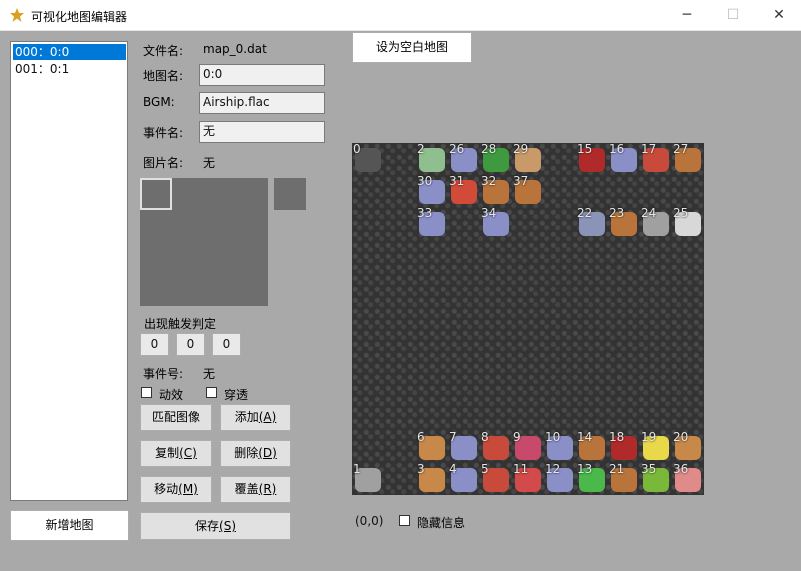  Describe the element at coordinates (357, 469) in the screenshot. I see `tile-id: 1` at that location.